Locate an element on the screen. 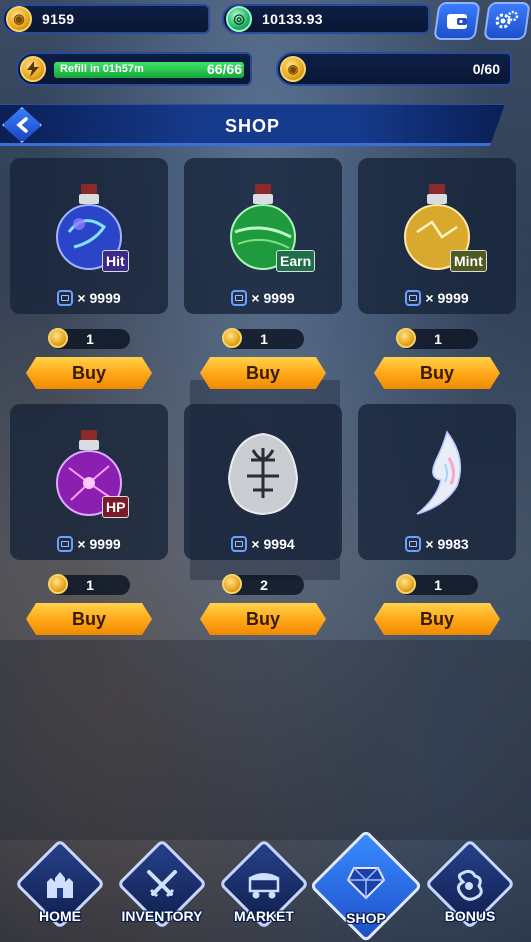 The image size is (531, 942). top-bar: ◉ 9159 ◎ 10133.93 is located at coordinates (265, 20).